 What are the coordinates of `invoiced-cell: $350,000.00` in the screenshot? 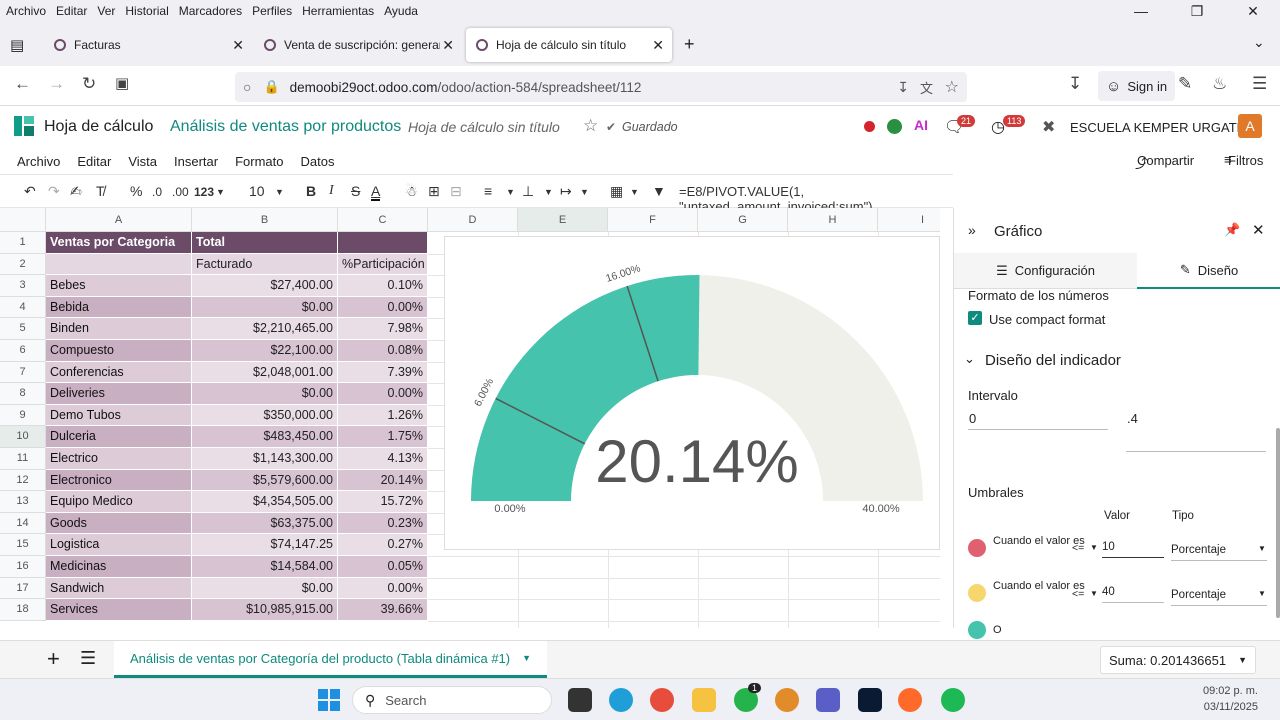 It's located at (265, 415).